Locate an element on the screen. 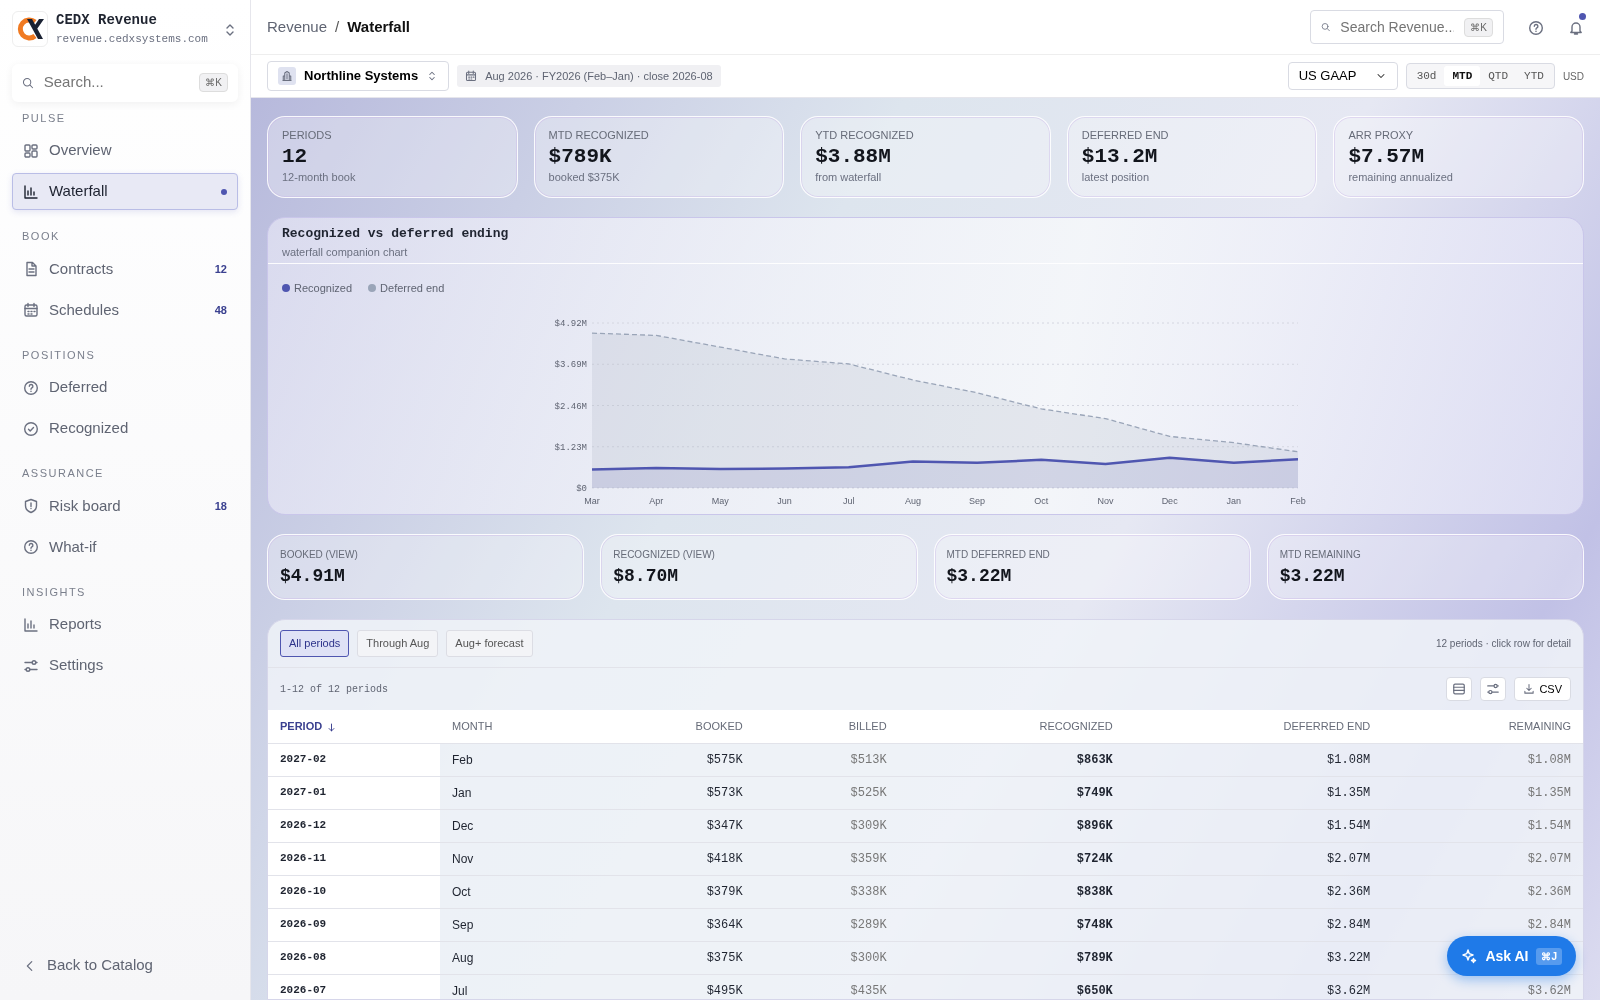 Image resolution: width=1600 pixels, height=1000 pixels. legend-item: Deferred end is located at coordinates (406, 288).